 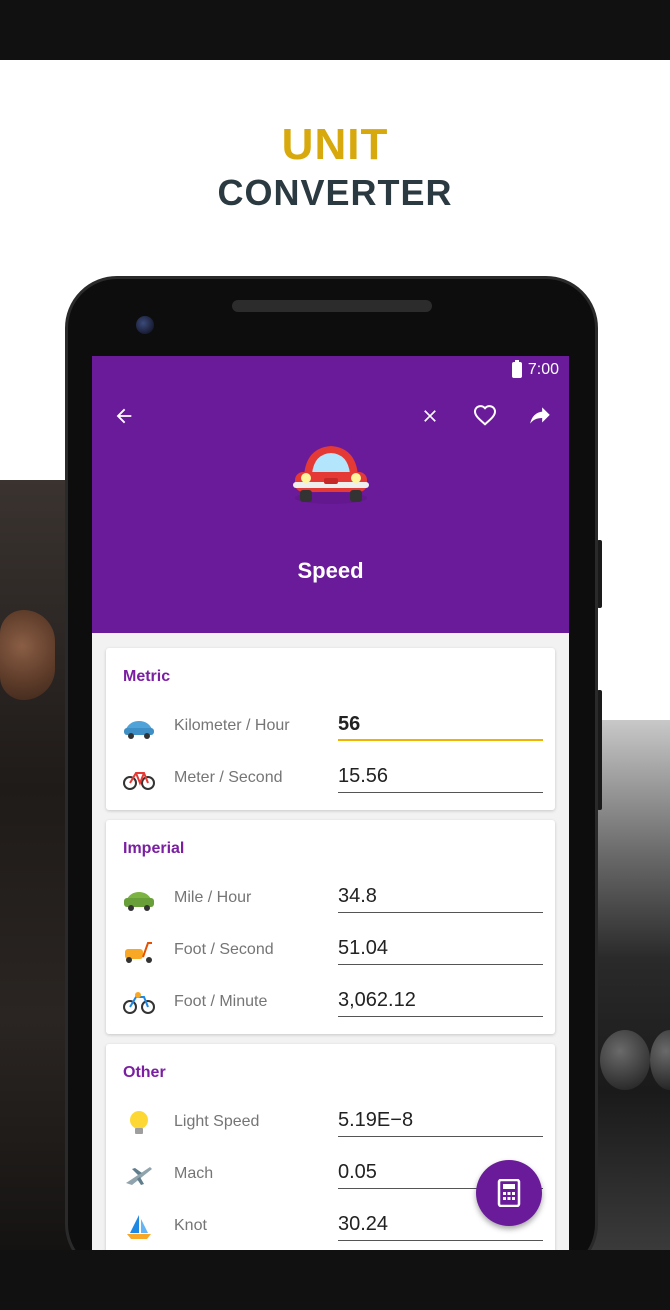 I want to click on unit-label: Mile / Hour, so click(x=213, y=897).